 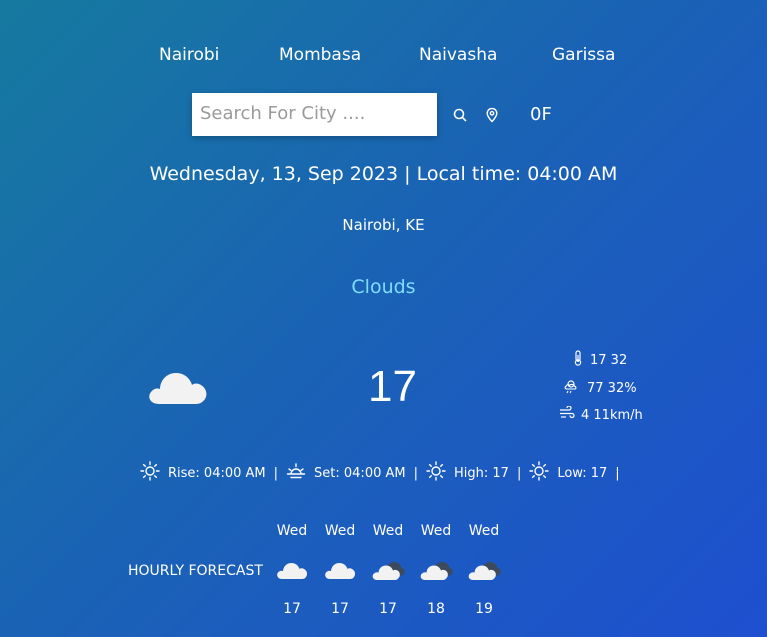 I want to click on high-item: High: 17, so click(x=467, y=473).